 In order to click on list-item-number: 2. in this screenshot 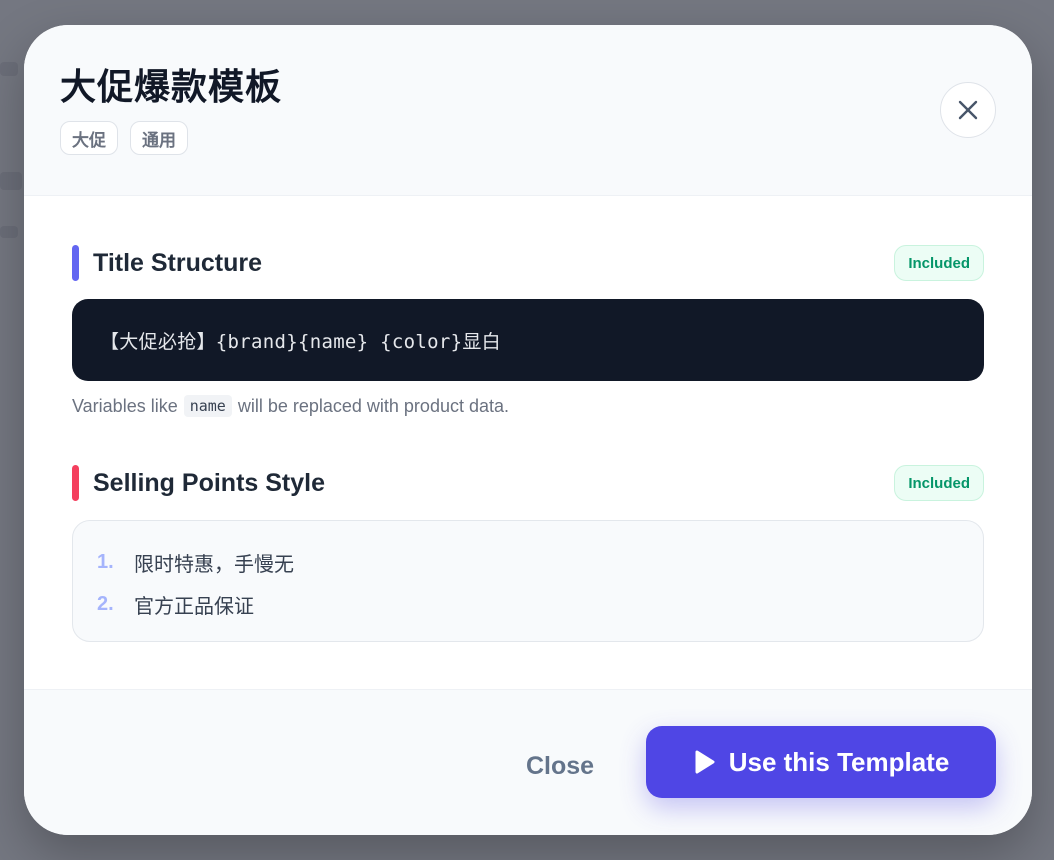, I will do `click(105, 603)`.